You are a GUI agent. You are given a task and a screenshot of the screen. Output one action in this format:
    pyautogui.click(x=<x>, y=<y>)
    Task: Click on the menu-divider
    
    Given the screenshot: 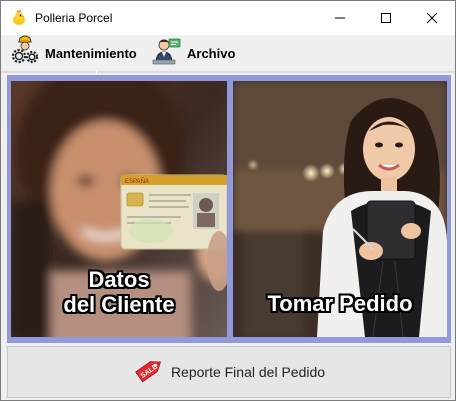 What is the action you would take?
    pyautogui.click(x=228, y=72)
    